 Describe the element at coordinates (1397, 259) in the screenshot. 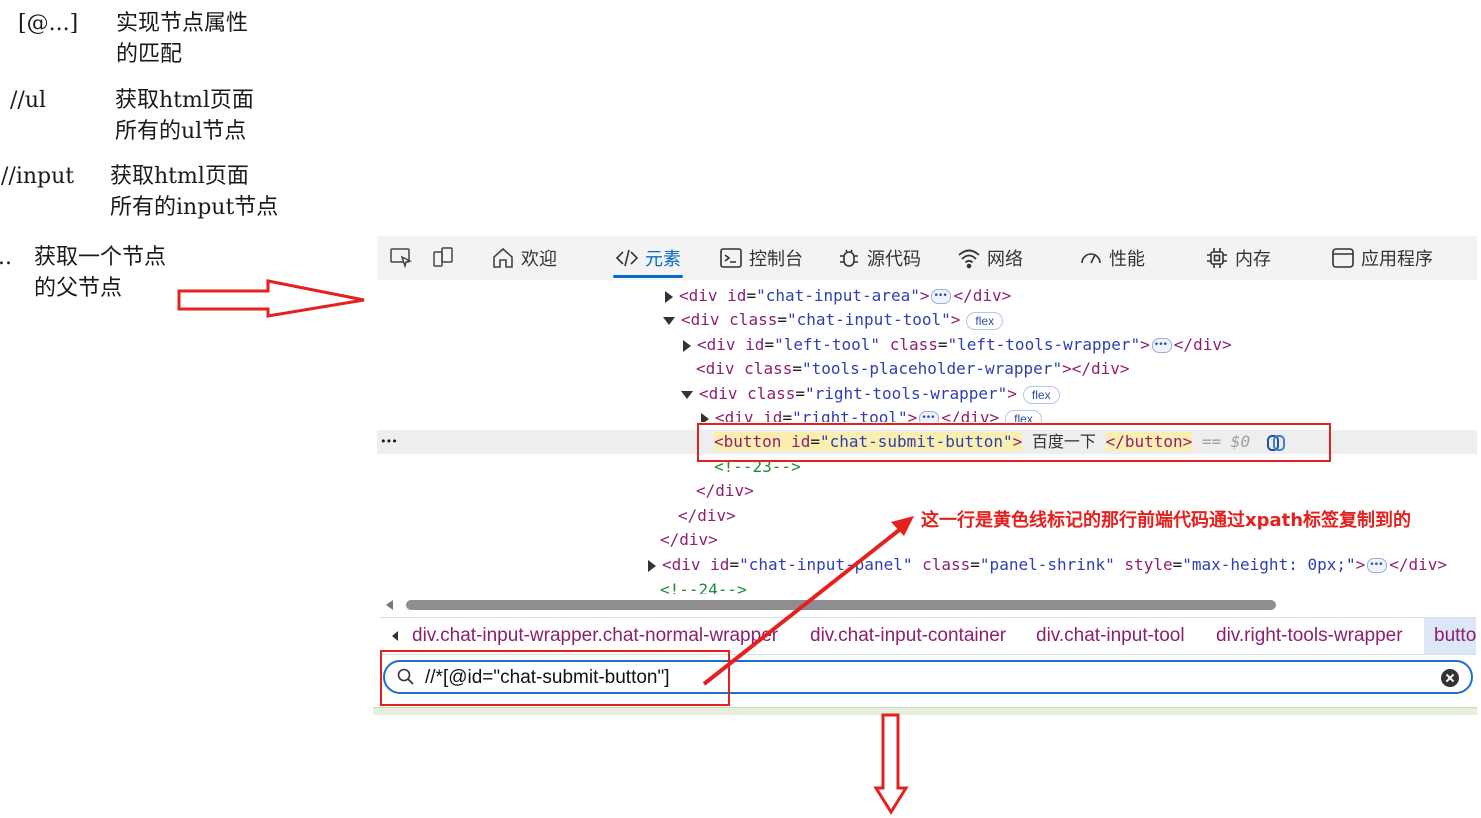

I see `tab-label: 应用程序` at that location.